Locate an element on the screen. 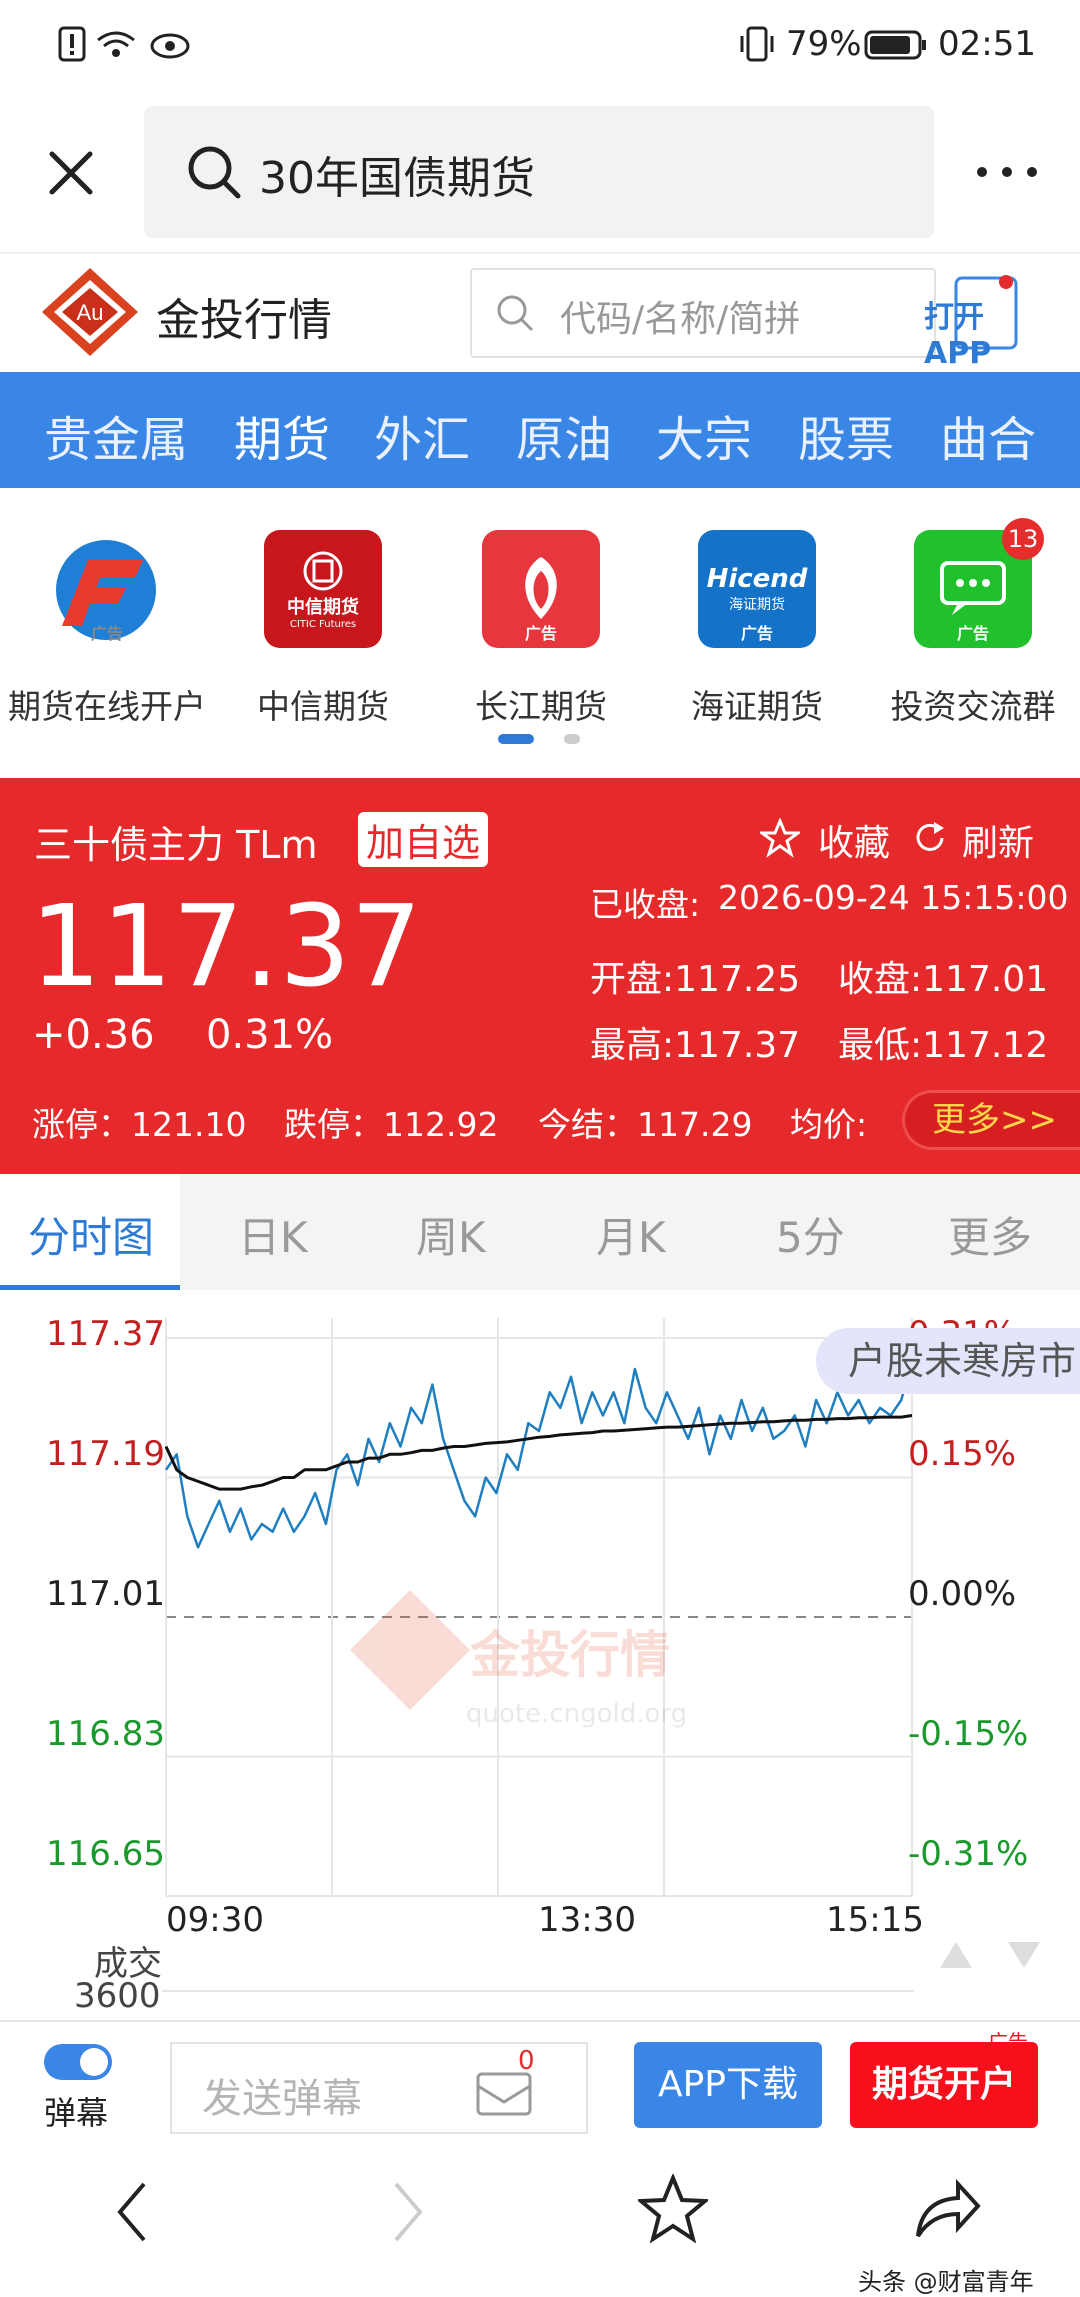 The image size is (1080, 2297). app-futures-online-account: 广告 期货在线开户 is located at coordinates (107, 629).